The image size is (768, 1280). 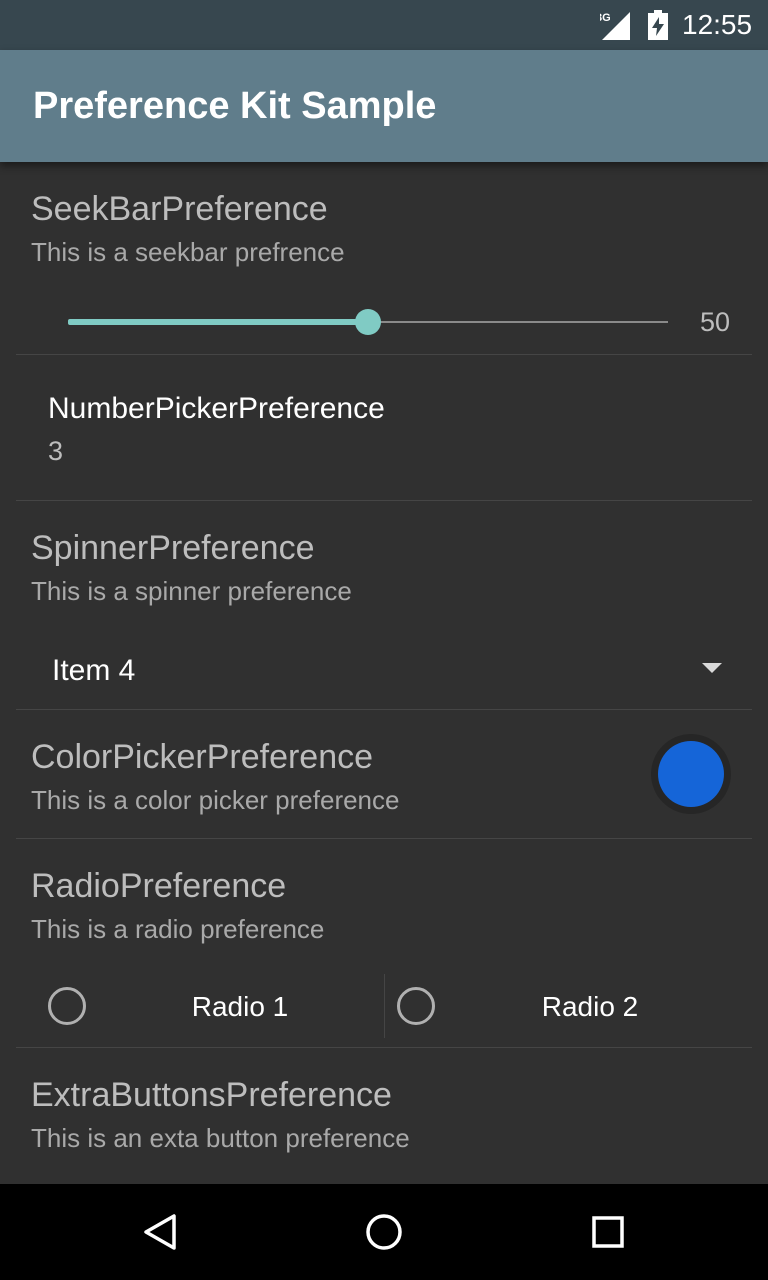 I want to click on spinner-selected-value: Item 4, so click(x=94, y=670).